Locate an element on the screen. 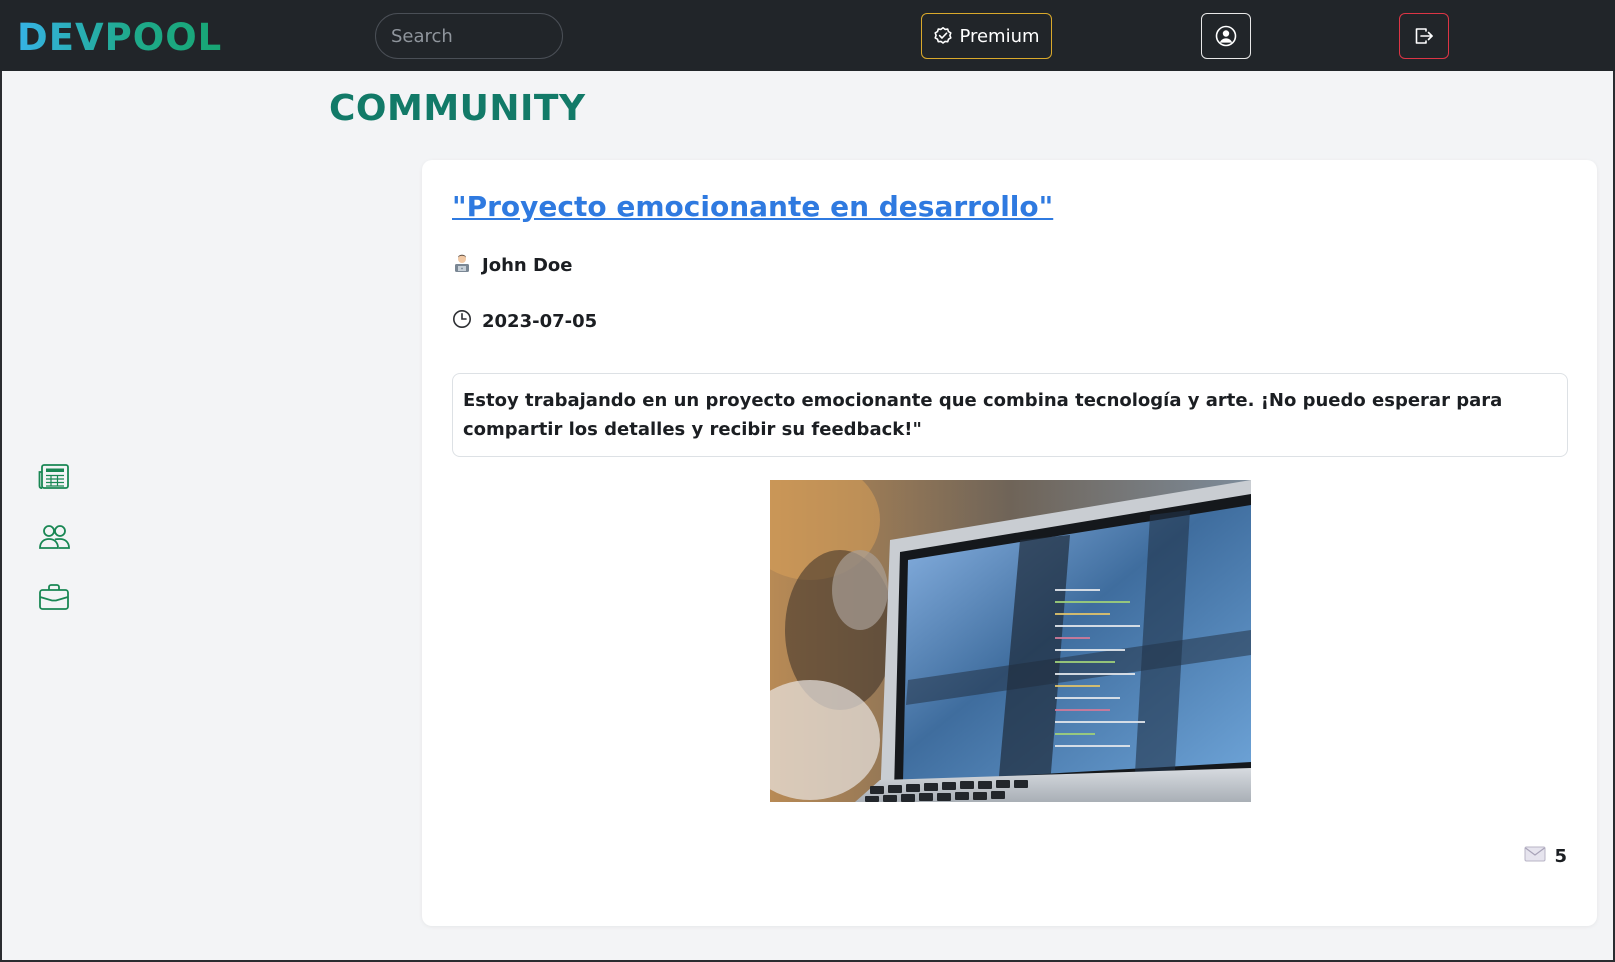 The image size is (1615, 962). newspaper-icon is located at coordinates (54, 479).